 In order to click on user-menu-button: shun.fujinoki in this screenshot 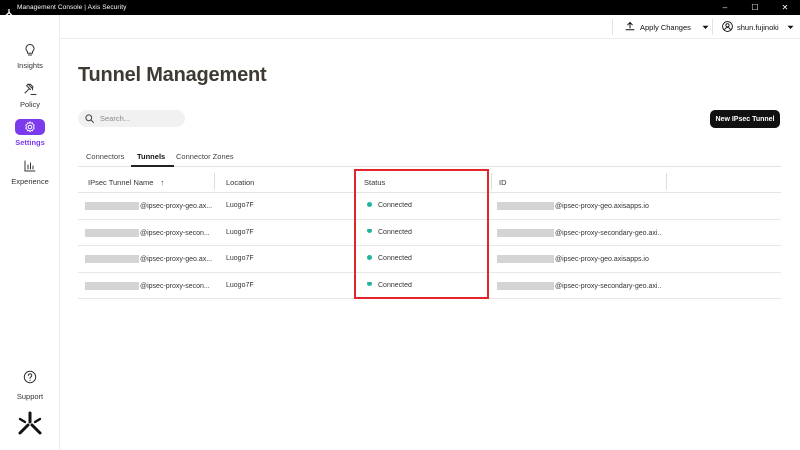, I will do `click(758, 27)`.